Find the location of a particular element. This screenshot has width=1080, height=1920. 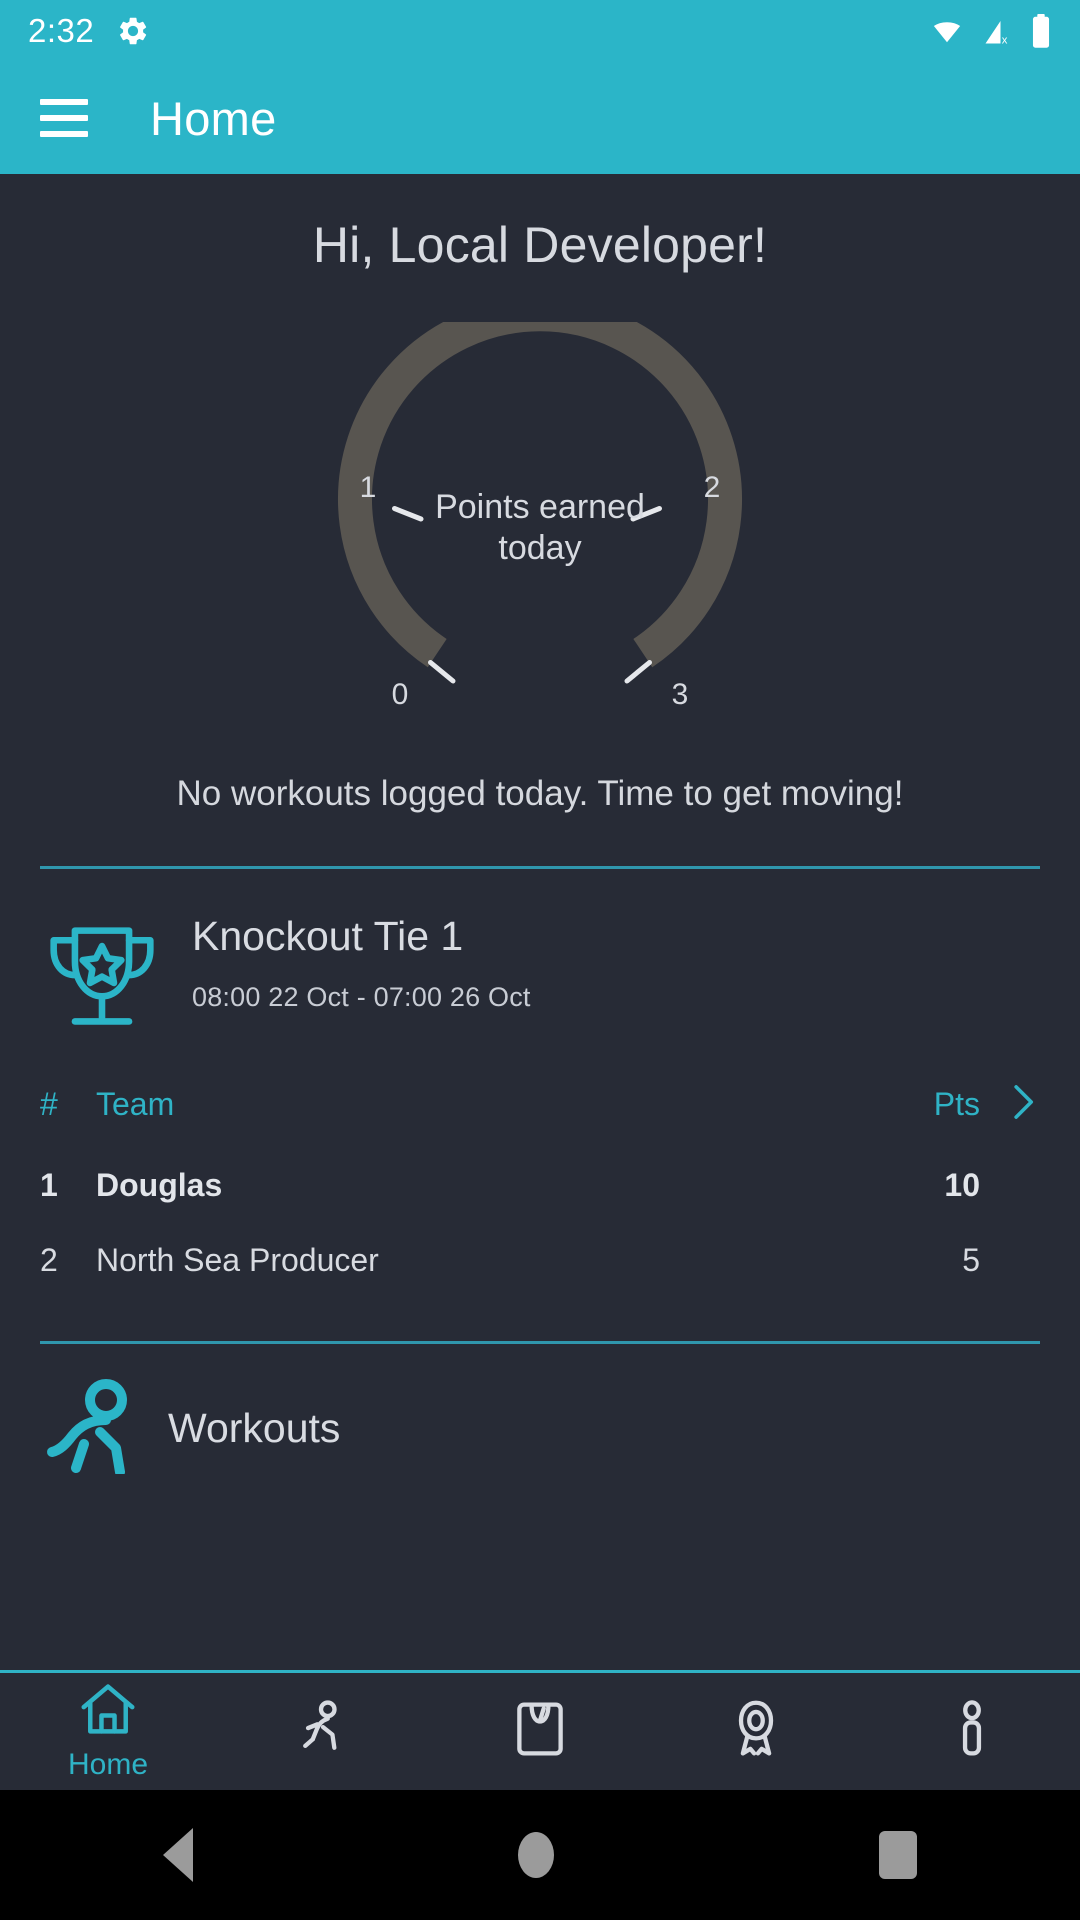

points-gauge: 0 1 2 3 Points earned today is located at coordinates (540, 522).